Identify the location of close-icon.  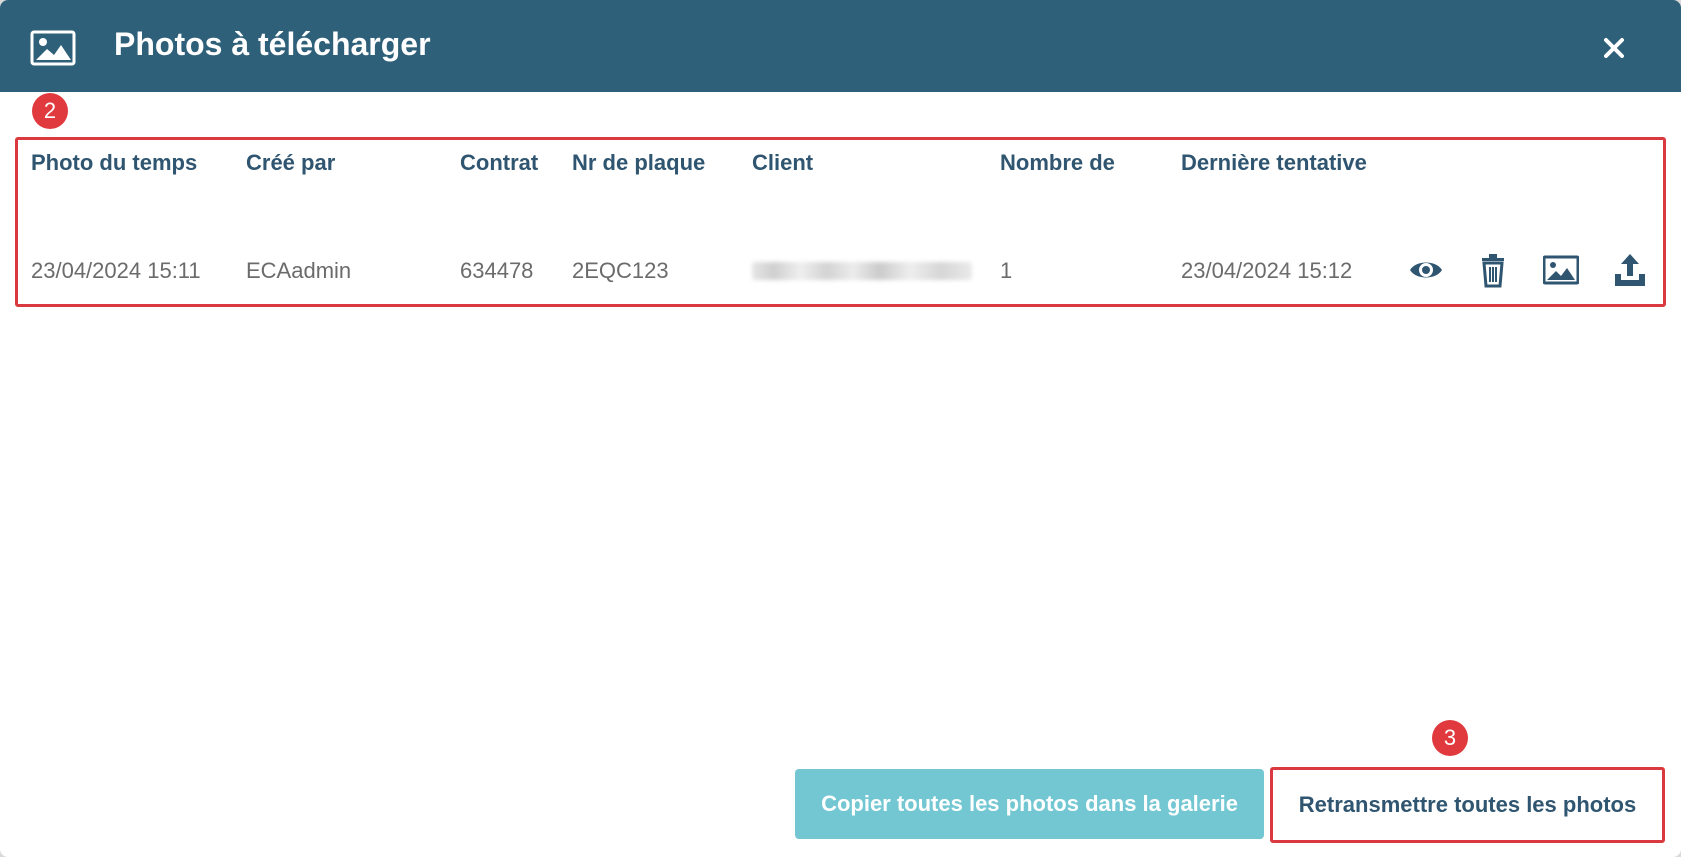
(1614, 48).